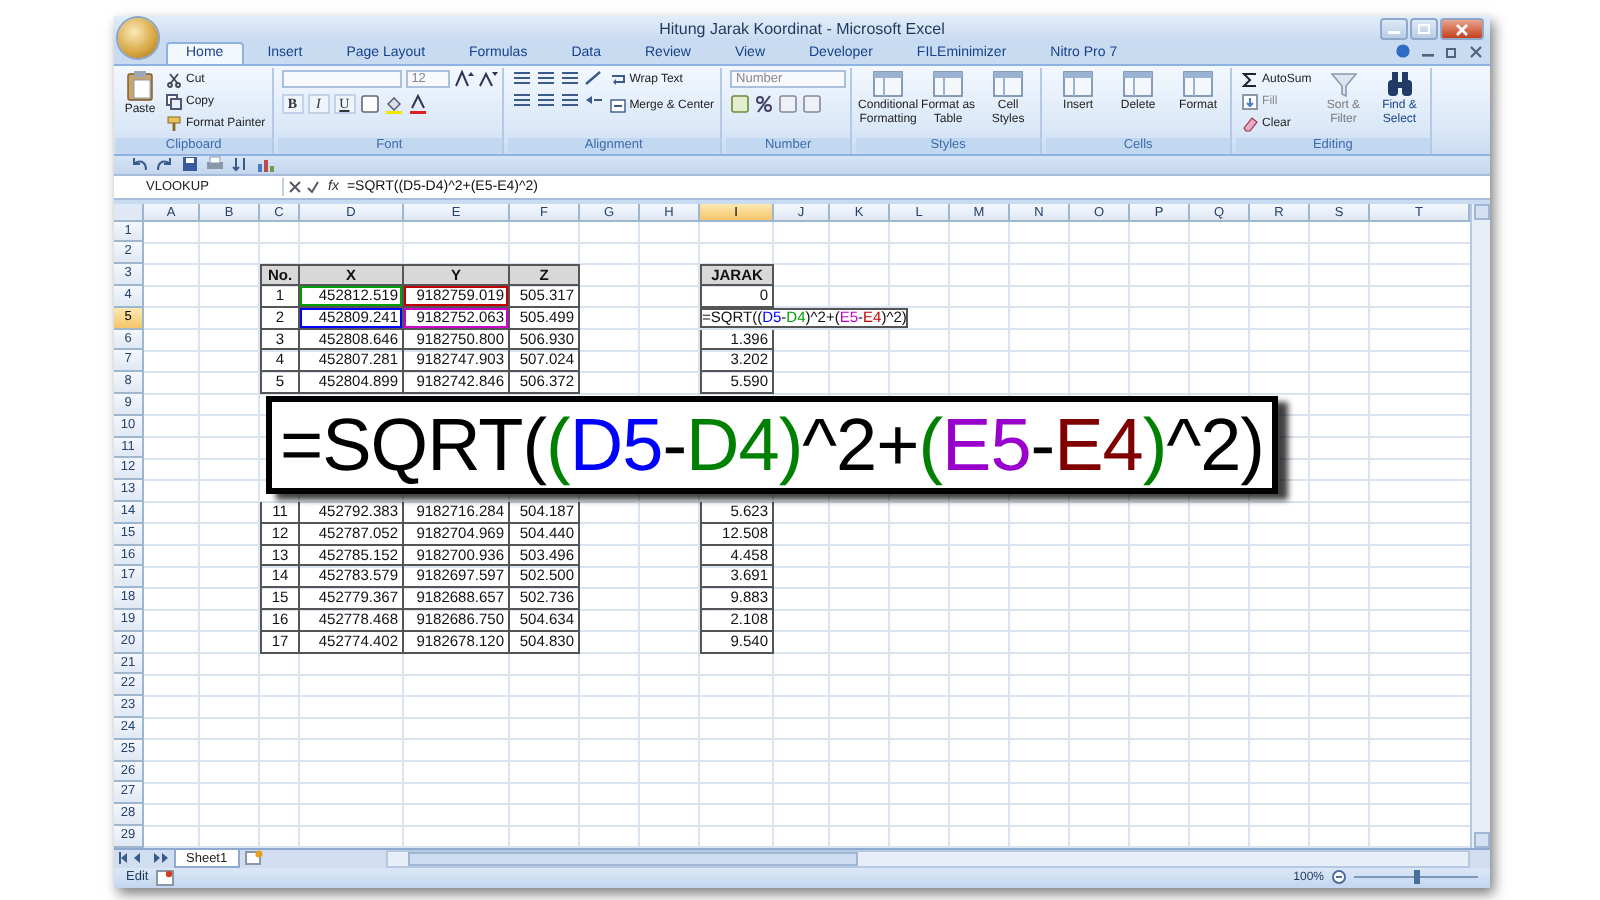 The width and height of the screenshot is (1600, 900). What do you see at coordinates (295, 186) in the screenshot?
I see `cancel-icon` at bounding box center [295, 186].